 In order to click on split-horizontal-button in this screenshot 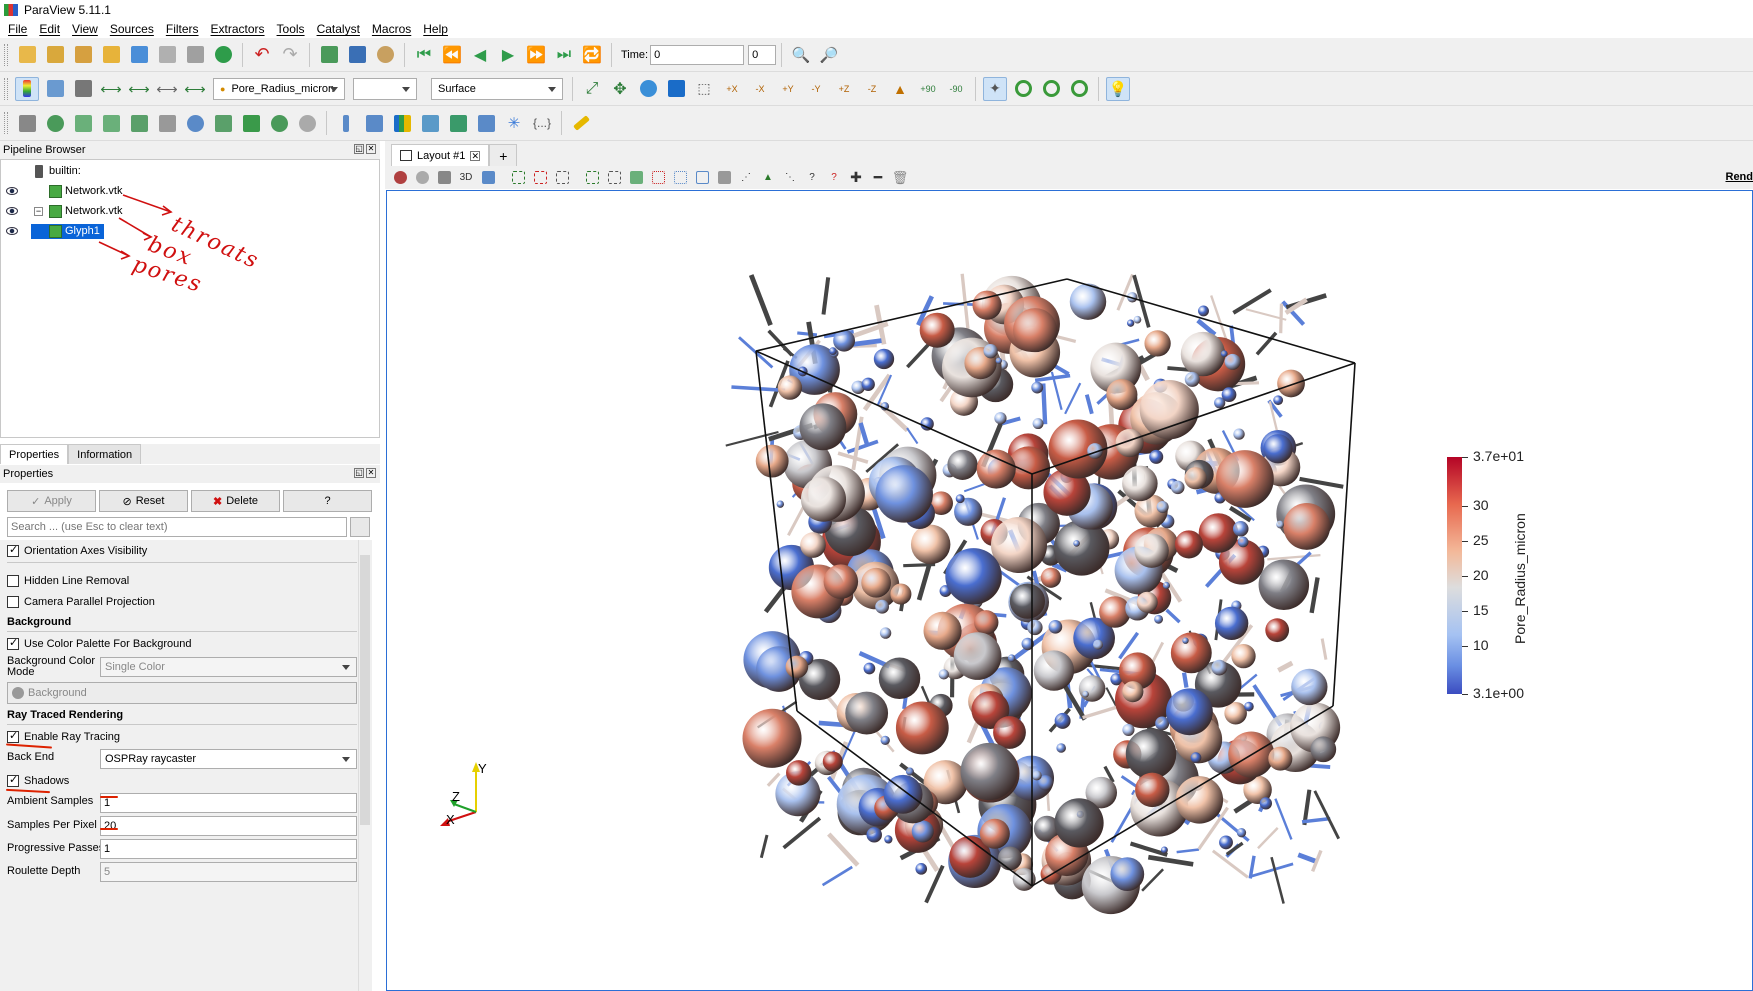, I will do `click(400, 178)`.